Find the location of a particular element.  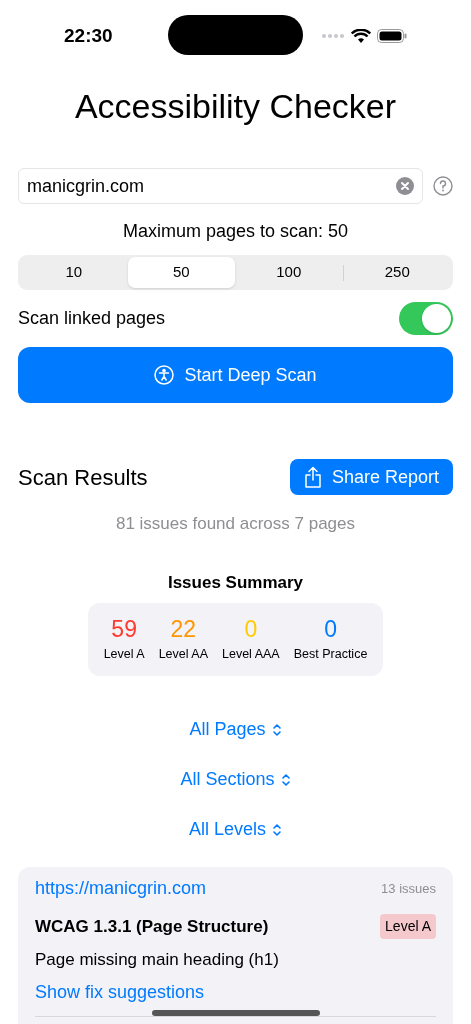

results-subtitle: 81 issues found across 7 pages is located at coordinates (235, 524).